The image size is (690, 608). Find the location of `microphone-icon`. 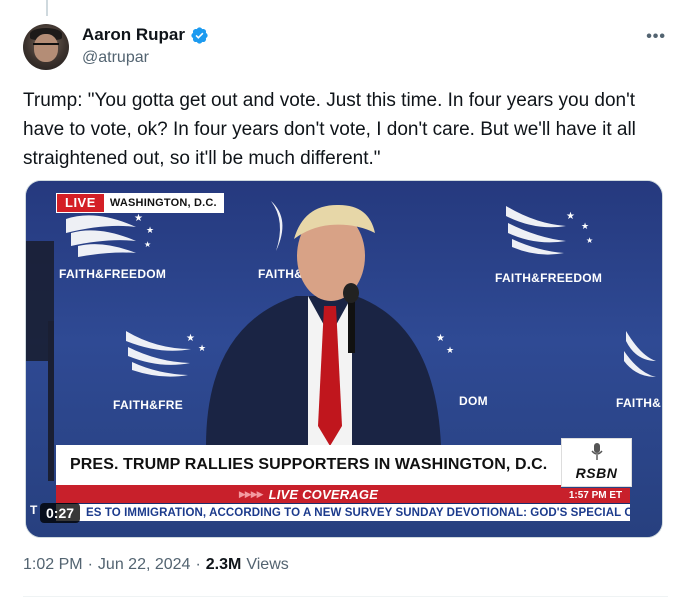

microphone-icon is located at coordinates (596, 451).